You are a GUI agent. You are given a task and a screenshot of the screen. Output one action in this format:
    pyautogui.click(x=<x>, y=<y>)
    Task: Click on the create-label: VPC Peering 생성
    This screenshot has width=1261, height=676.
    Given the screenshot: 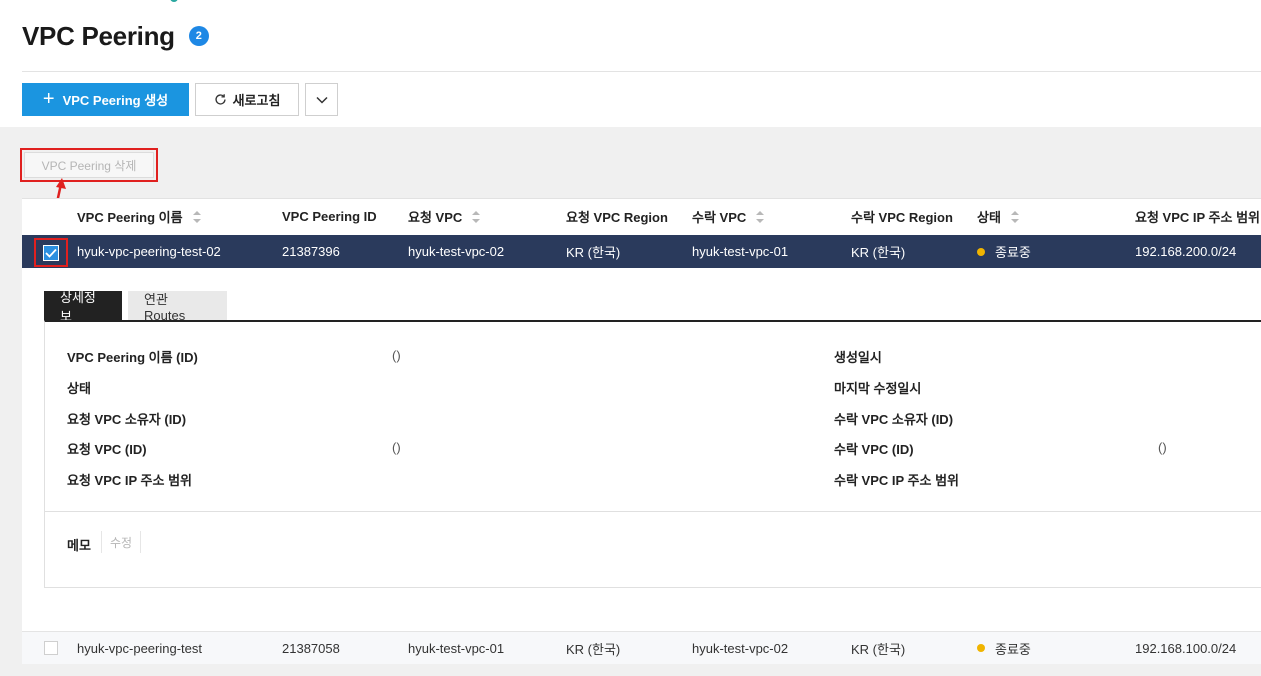 What is the action you would take?
    pyautogui.click(x=115, y=100)
    